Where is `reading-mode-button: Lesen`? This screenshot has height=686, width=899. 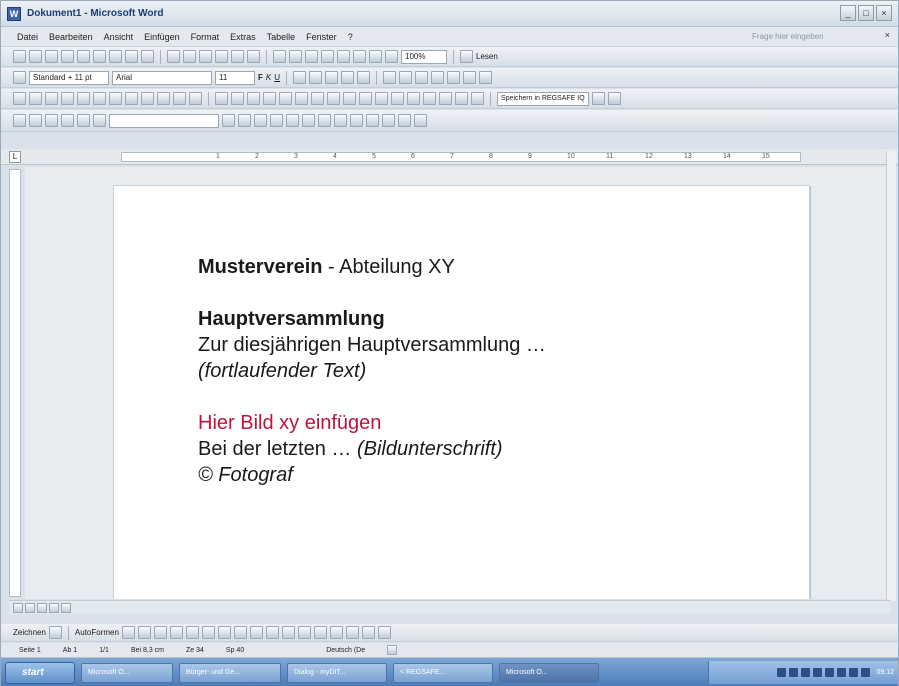 reading-mode-button: Lesen is located at coordinates (487, 56).